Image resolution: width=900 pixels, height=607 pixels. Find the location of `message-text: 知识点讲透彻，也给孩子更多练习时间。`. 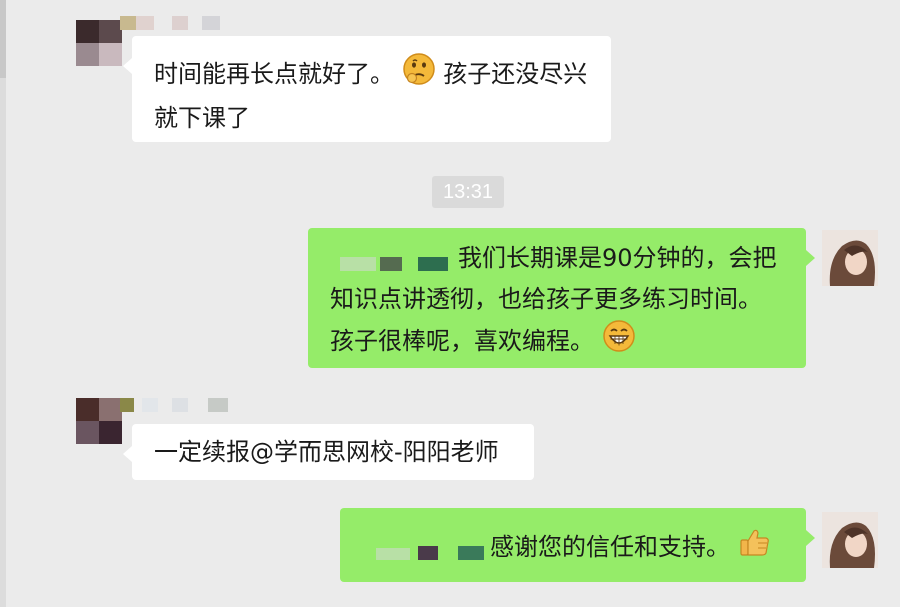

message-text: 知识点讲透彻，也给孩子更多练习时间。 is located at coordinates (546, 299).